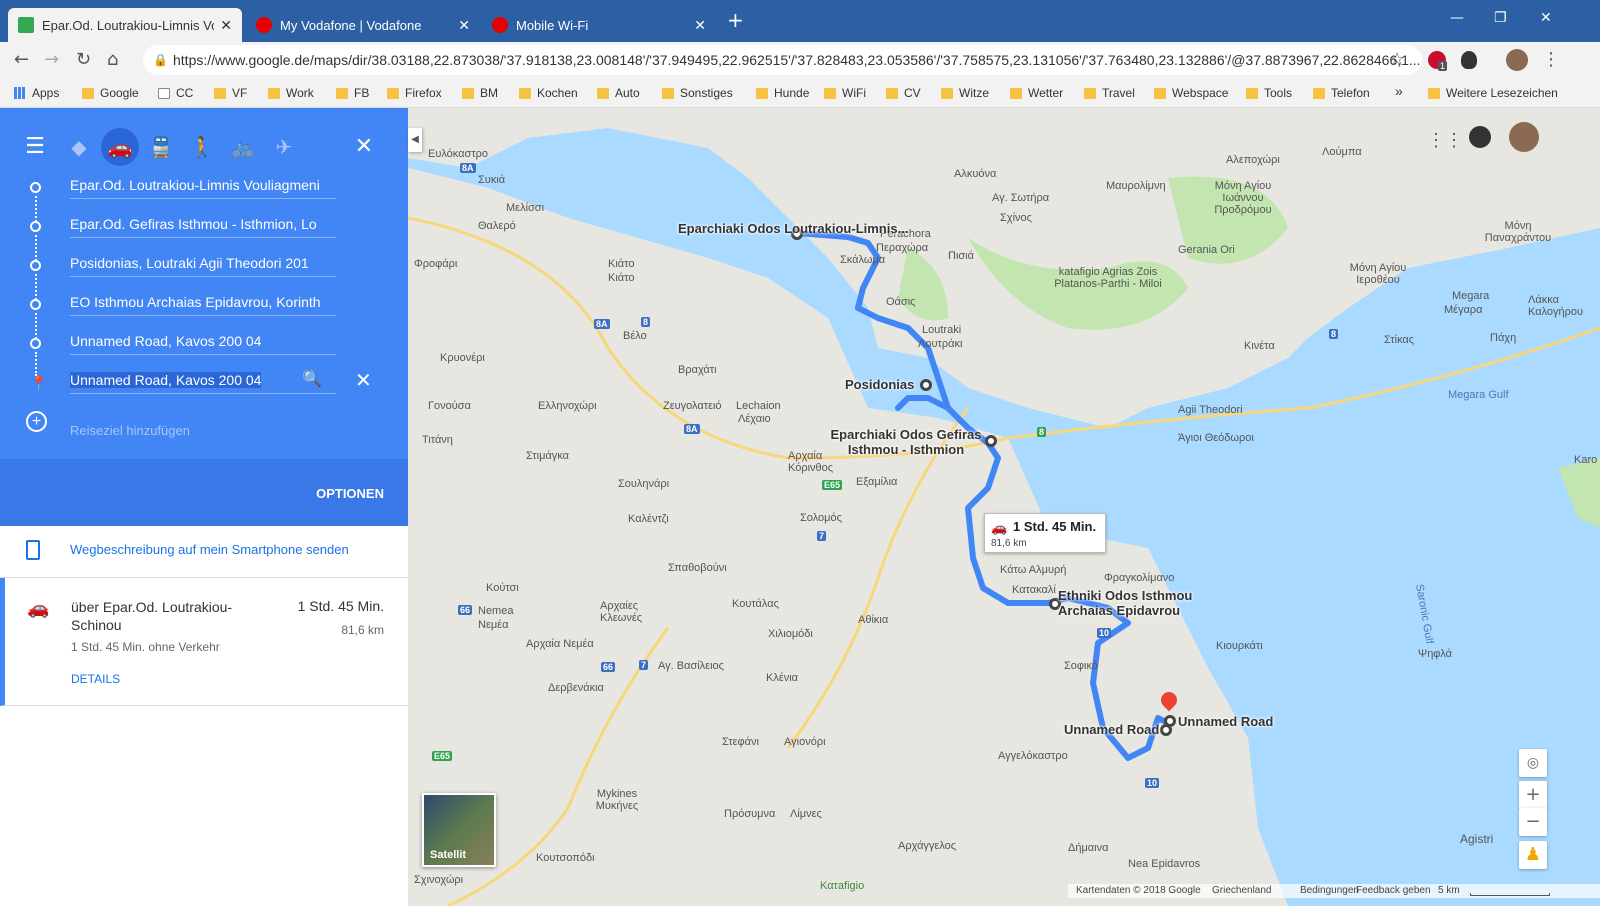  Describe the element at coordinates (352, 93) in the screenshot. I see `bookmark-fb: FB` at that location.